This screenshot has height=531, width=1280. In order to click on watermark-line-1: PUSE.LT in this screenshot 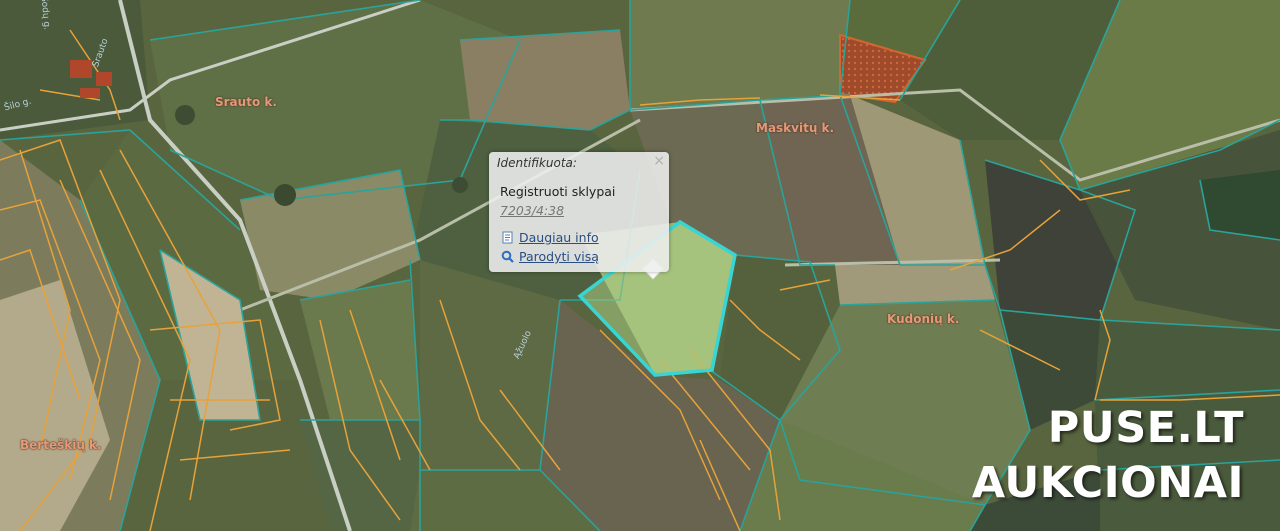, I will do `click(1145, 428)`.